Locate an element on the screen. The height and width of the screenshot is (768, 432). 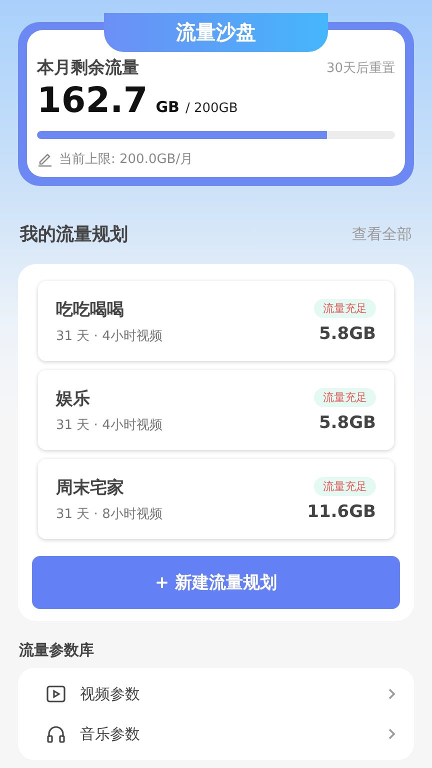
total-text: / 200GB is located at coordinates (211, 108).